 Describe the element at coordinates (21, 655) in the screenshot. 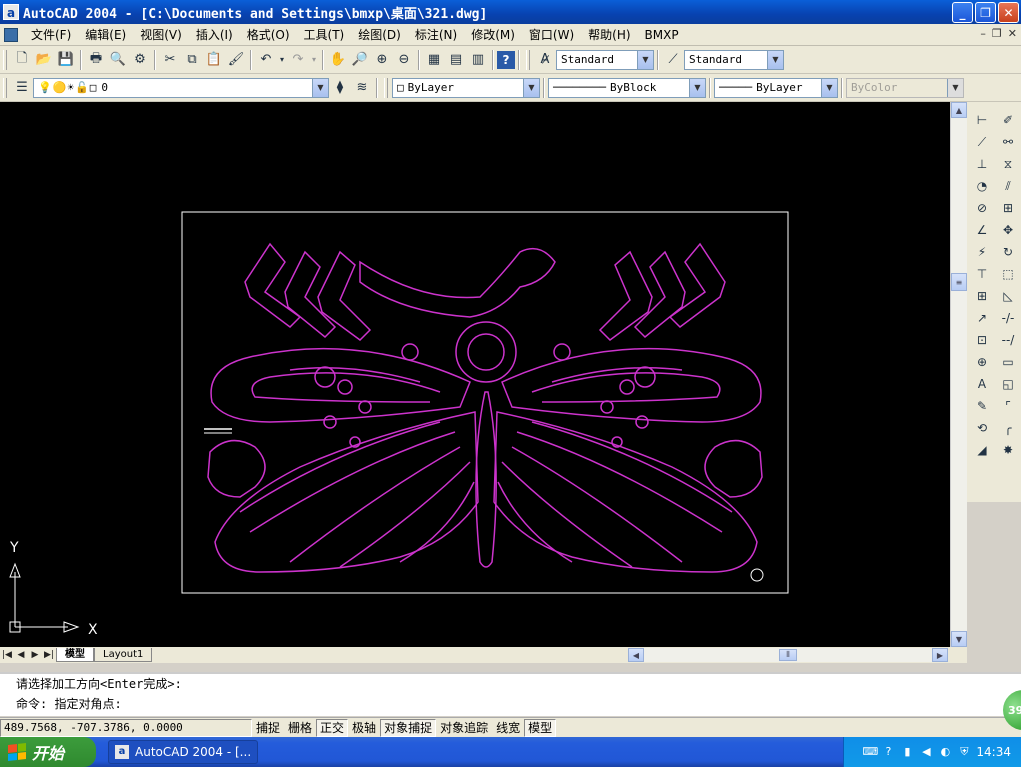

I see `prev-tab-icon: ◀` at that location.